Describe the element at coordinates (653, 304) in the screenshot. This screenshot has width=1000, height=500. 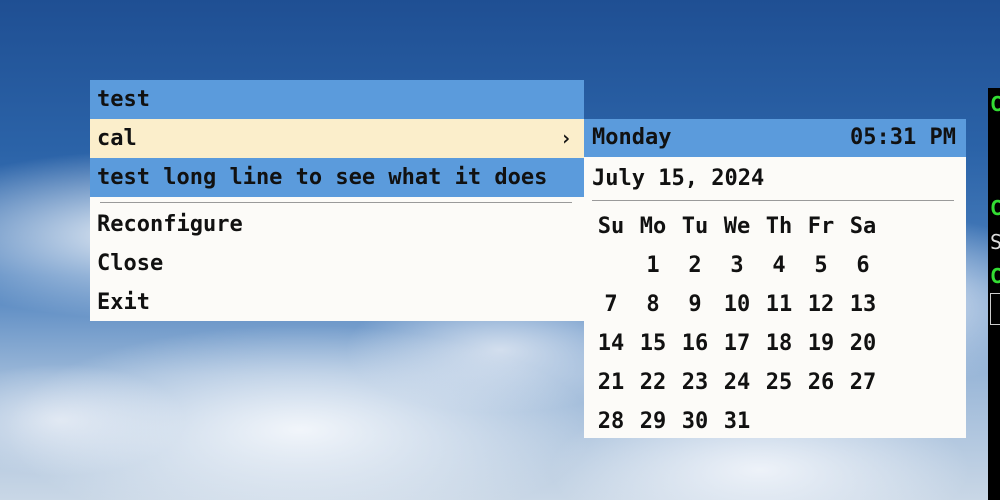
I see `calendar-day-8: 8` at that location.